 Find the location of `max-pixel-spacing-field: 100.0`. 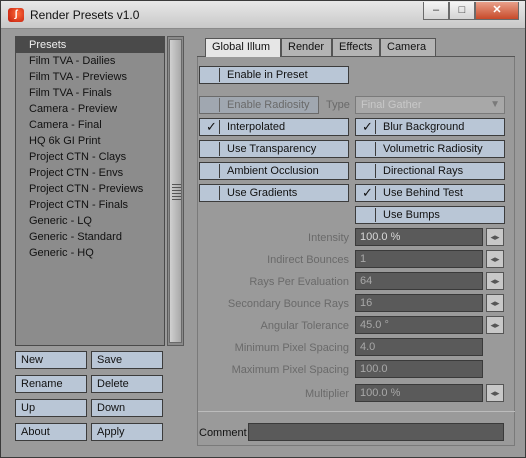

max-pixel-spacing-field: 100.0 is located at coordinates (419, 369).